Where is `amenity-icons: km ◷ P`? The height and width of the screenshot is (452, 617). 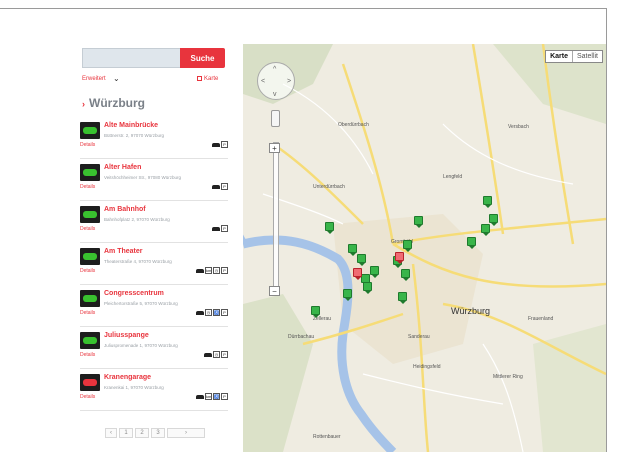 amenity-icons: km ◷ P is located at coordinates (212, 270).